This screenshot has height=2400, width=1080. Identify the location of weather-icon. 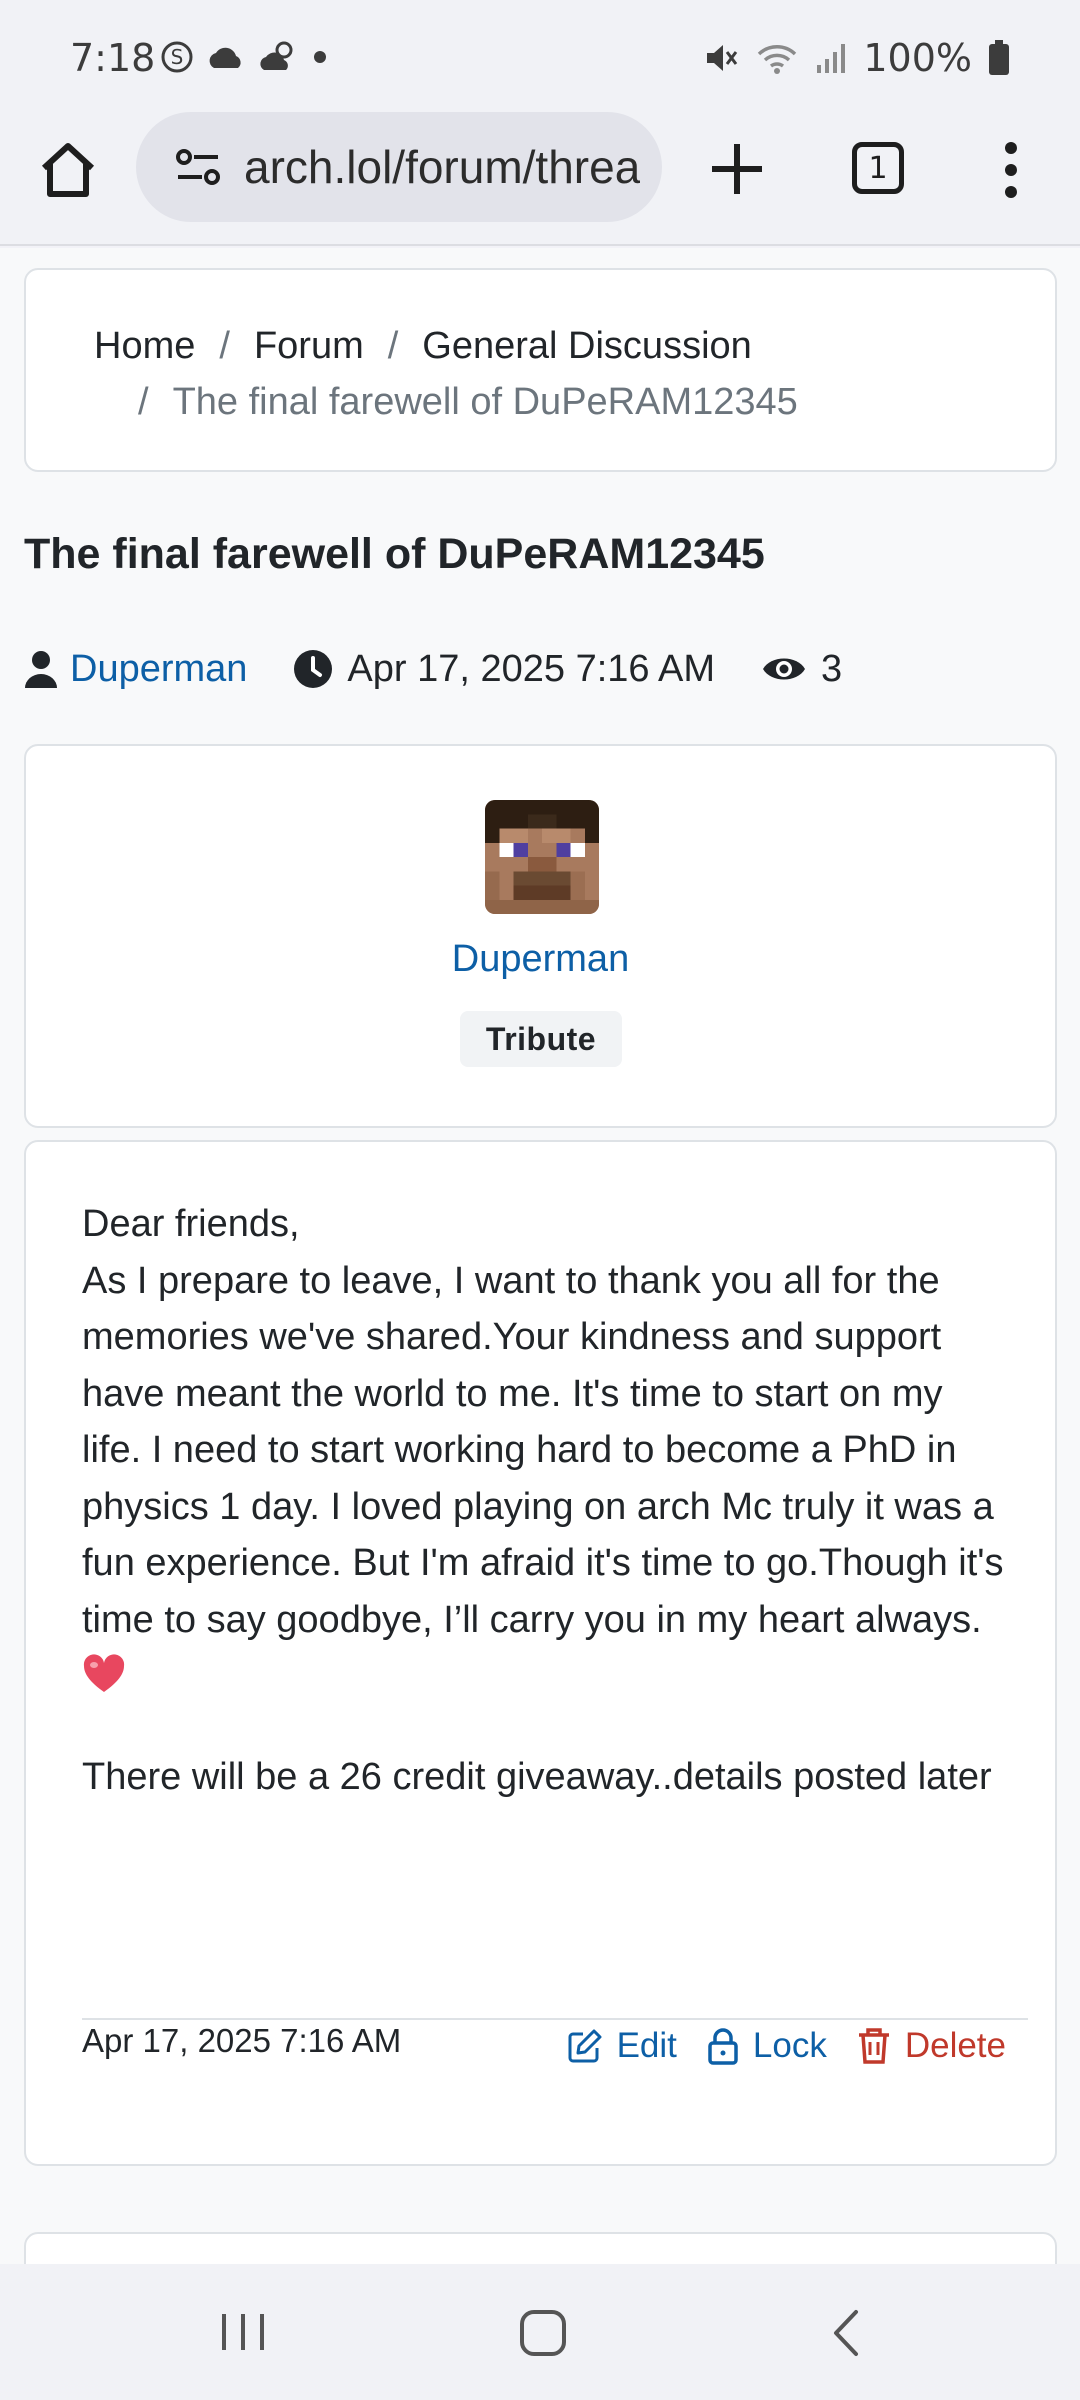
(276, 55).